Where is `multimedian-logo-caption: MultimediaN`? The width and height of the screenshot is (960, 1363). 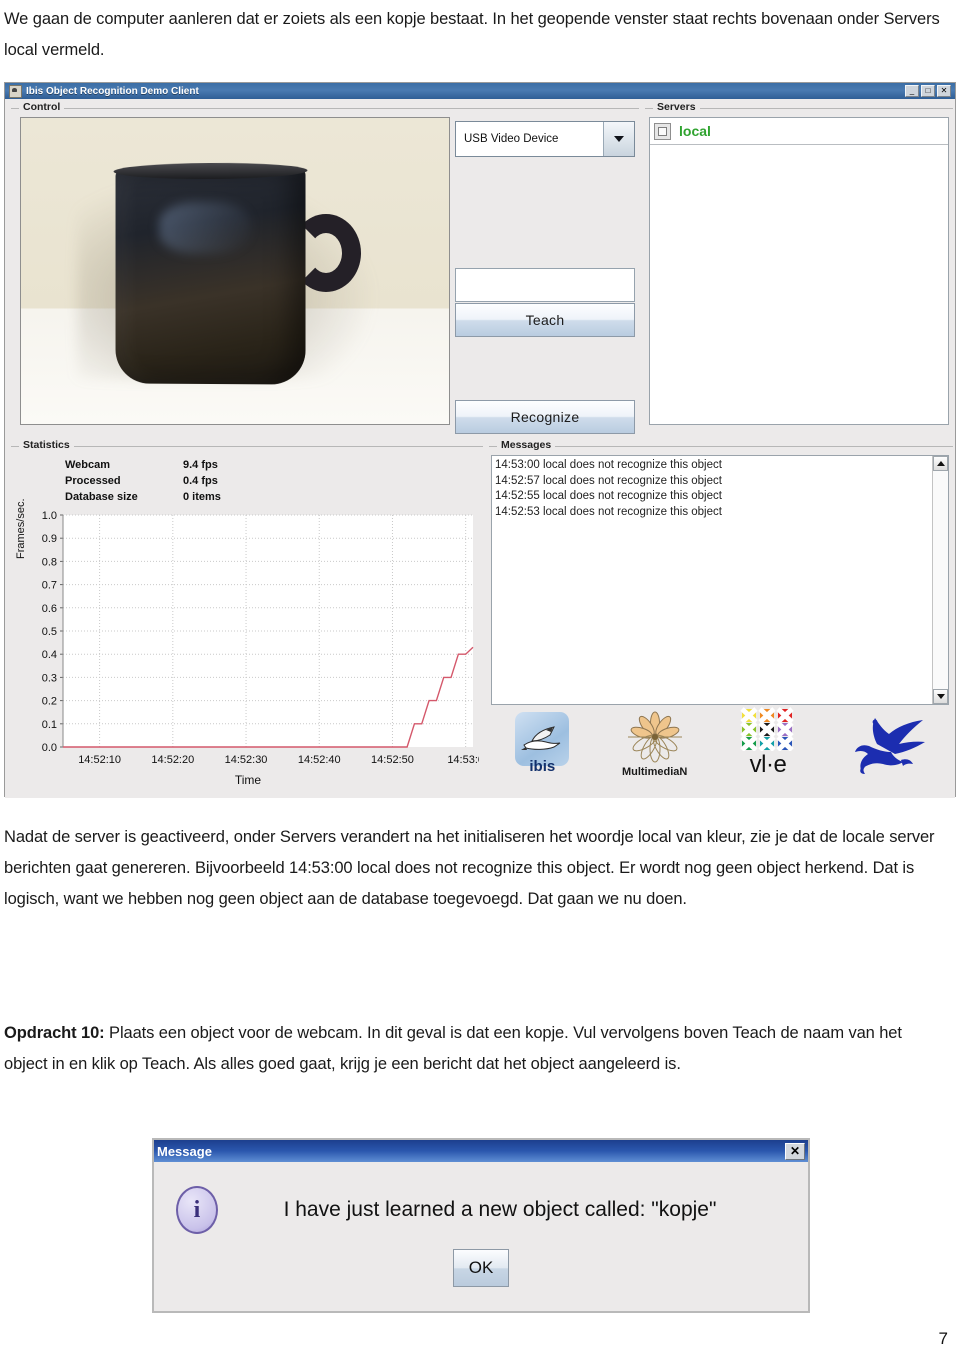 multimedian-logo-caption: MultimediaN is located at coordinates (654, 771).